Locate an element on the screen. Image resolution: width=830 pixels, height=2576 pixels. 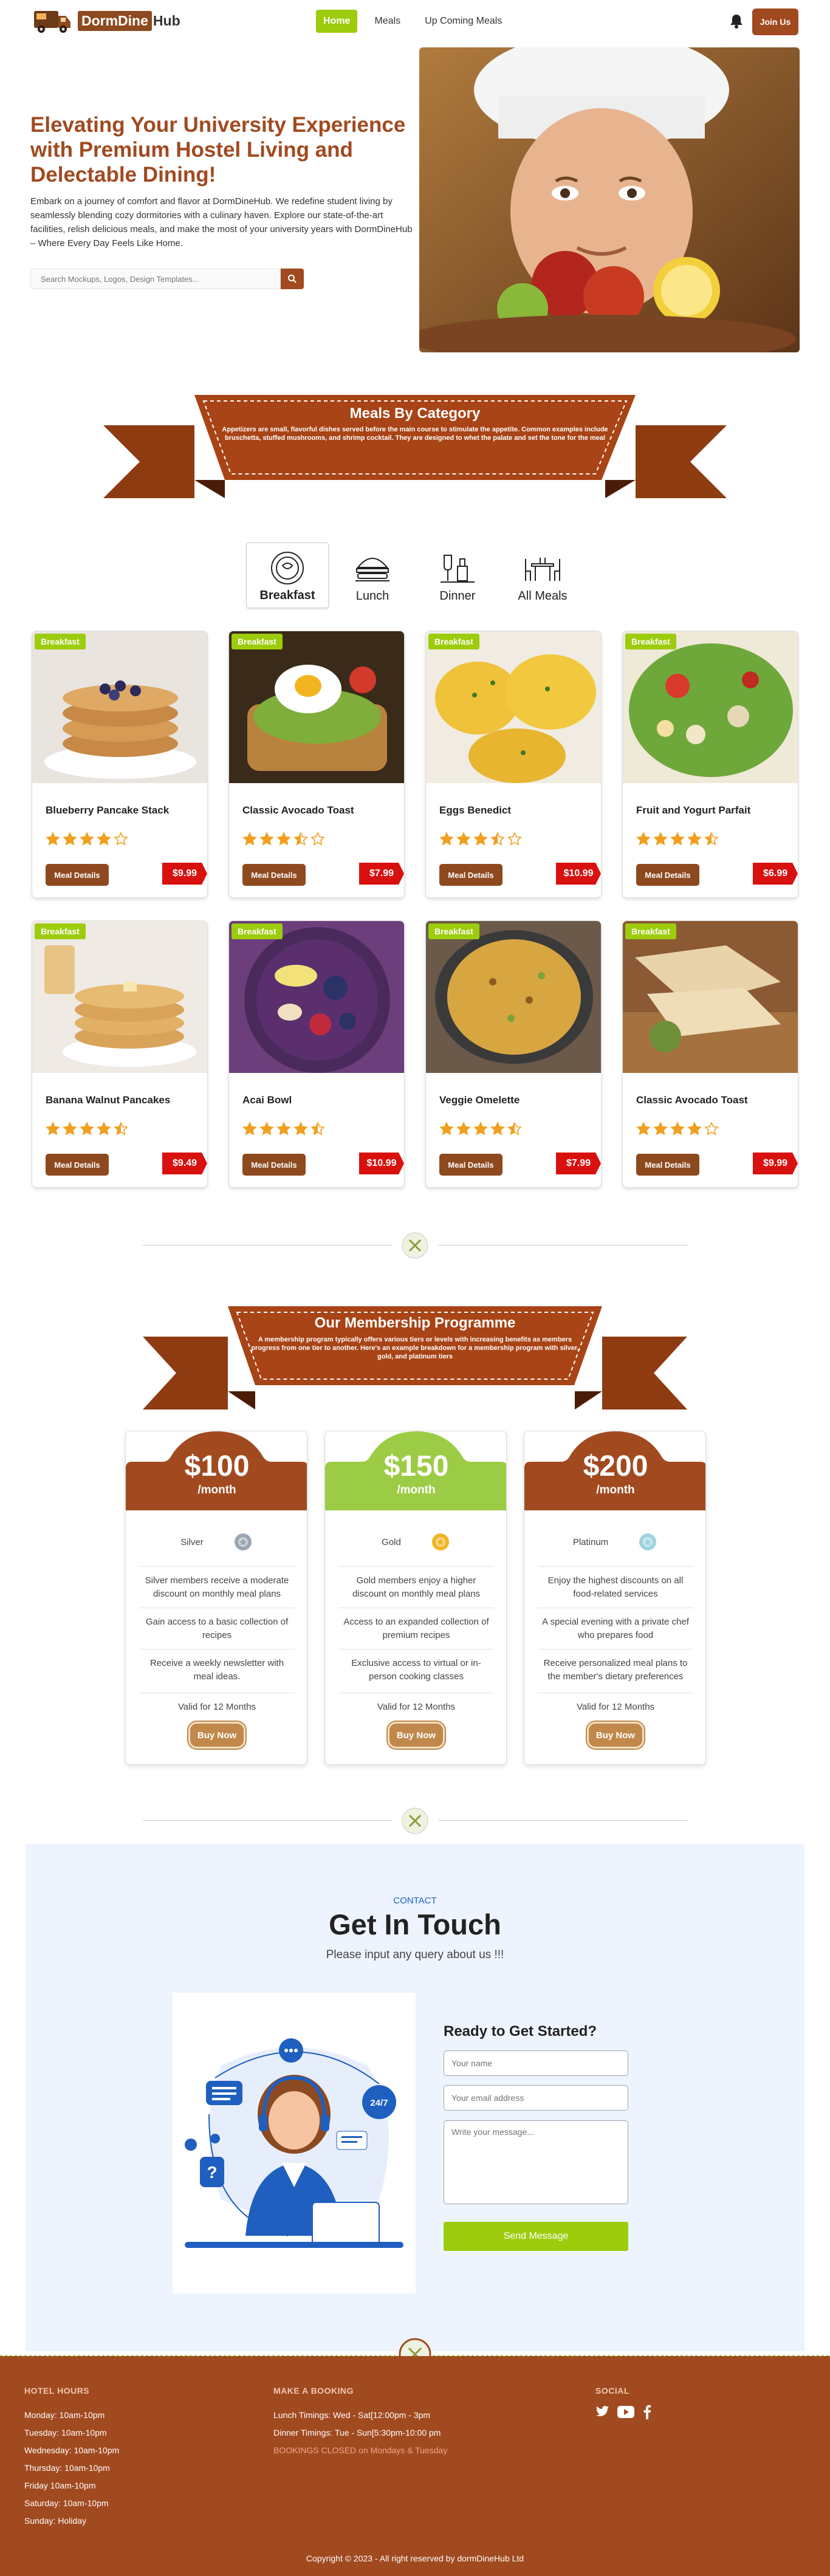
fork-spoon-icon is located at coordinates (415, 1820).